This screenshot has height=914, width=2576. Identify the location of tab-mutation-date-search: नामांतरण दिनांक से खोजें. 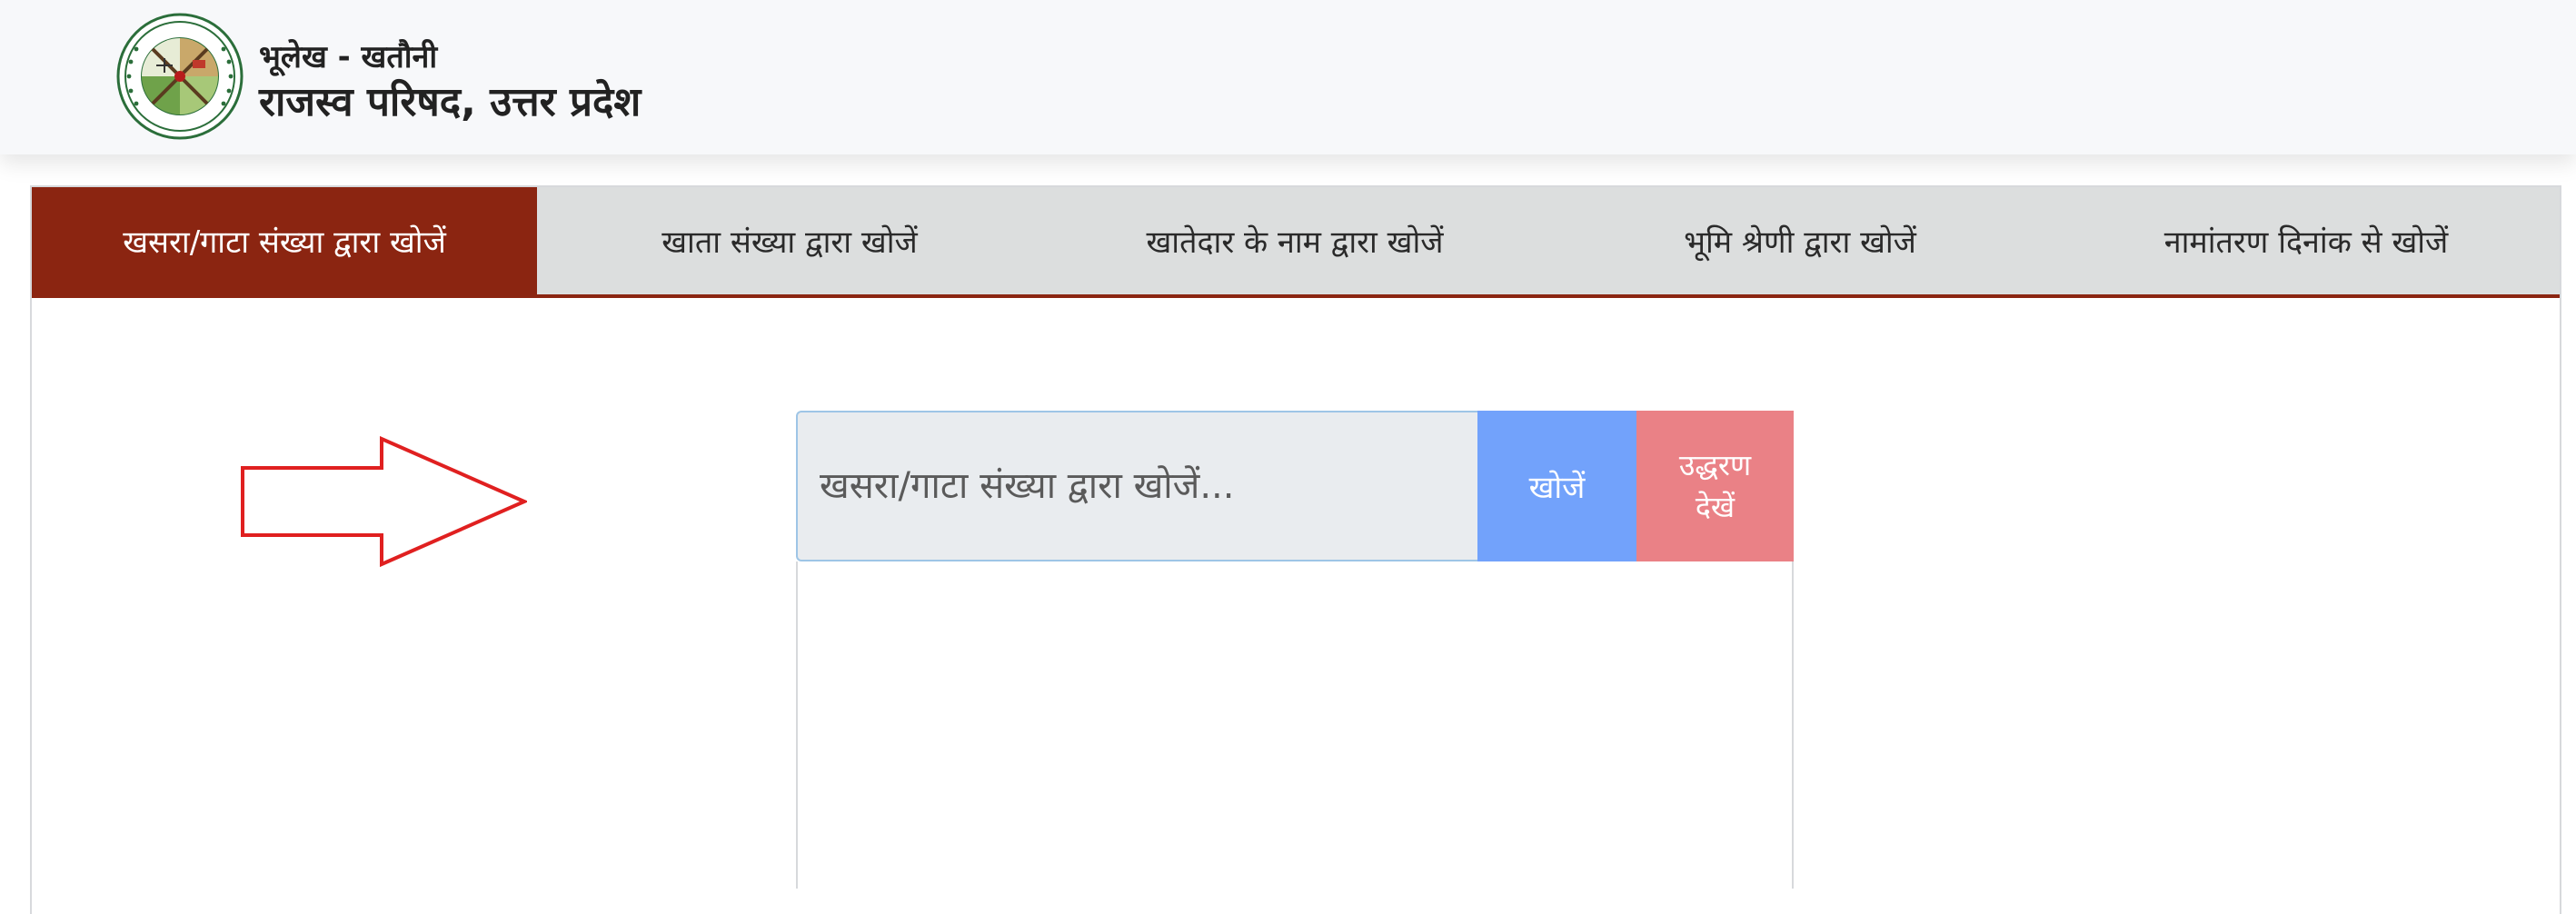
(2307, 241).